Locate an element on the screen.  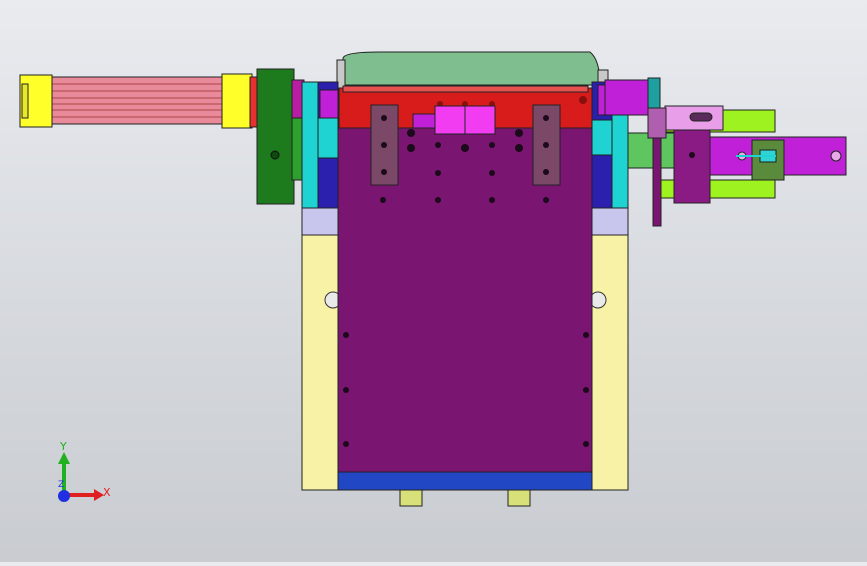
left-cyan-column is located at coordinates (320, 147).